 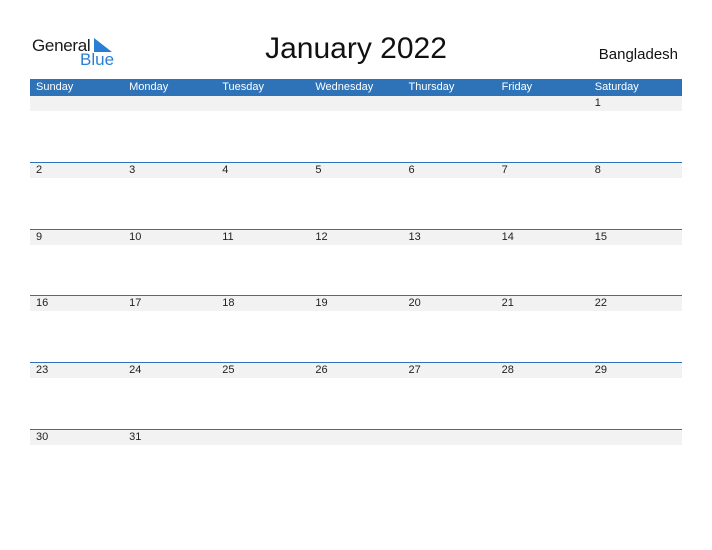 What do you see at coordinates (228, 303) in the screenshot?
I see `day-cell: 18` at bounding box center [228, 303].